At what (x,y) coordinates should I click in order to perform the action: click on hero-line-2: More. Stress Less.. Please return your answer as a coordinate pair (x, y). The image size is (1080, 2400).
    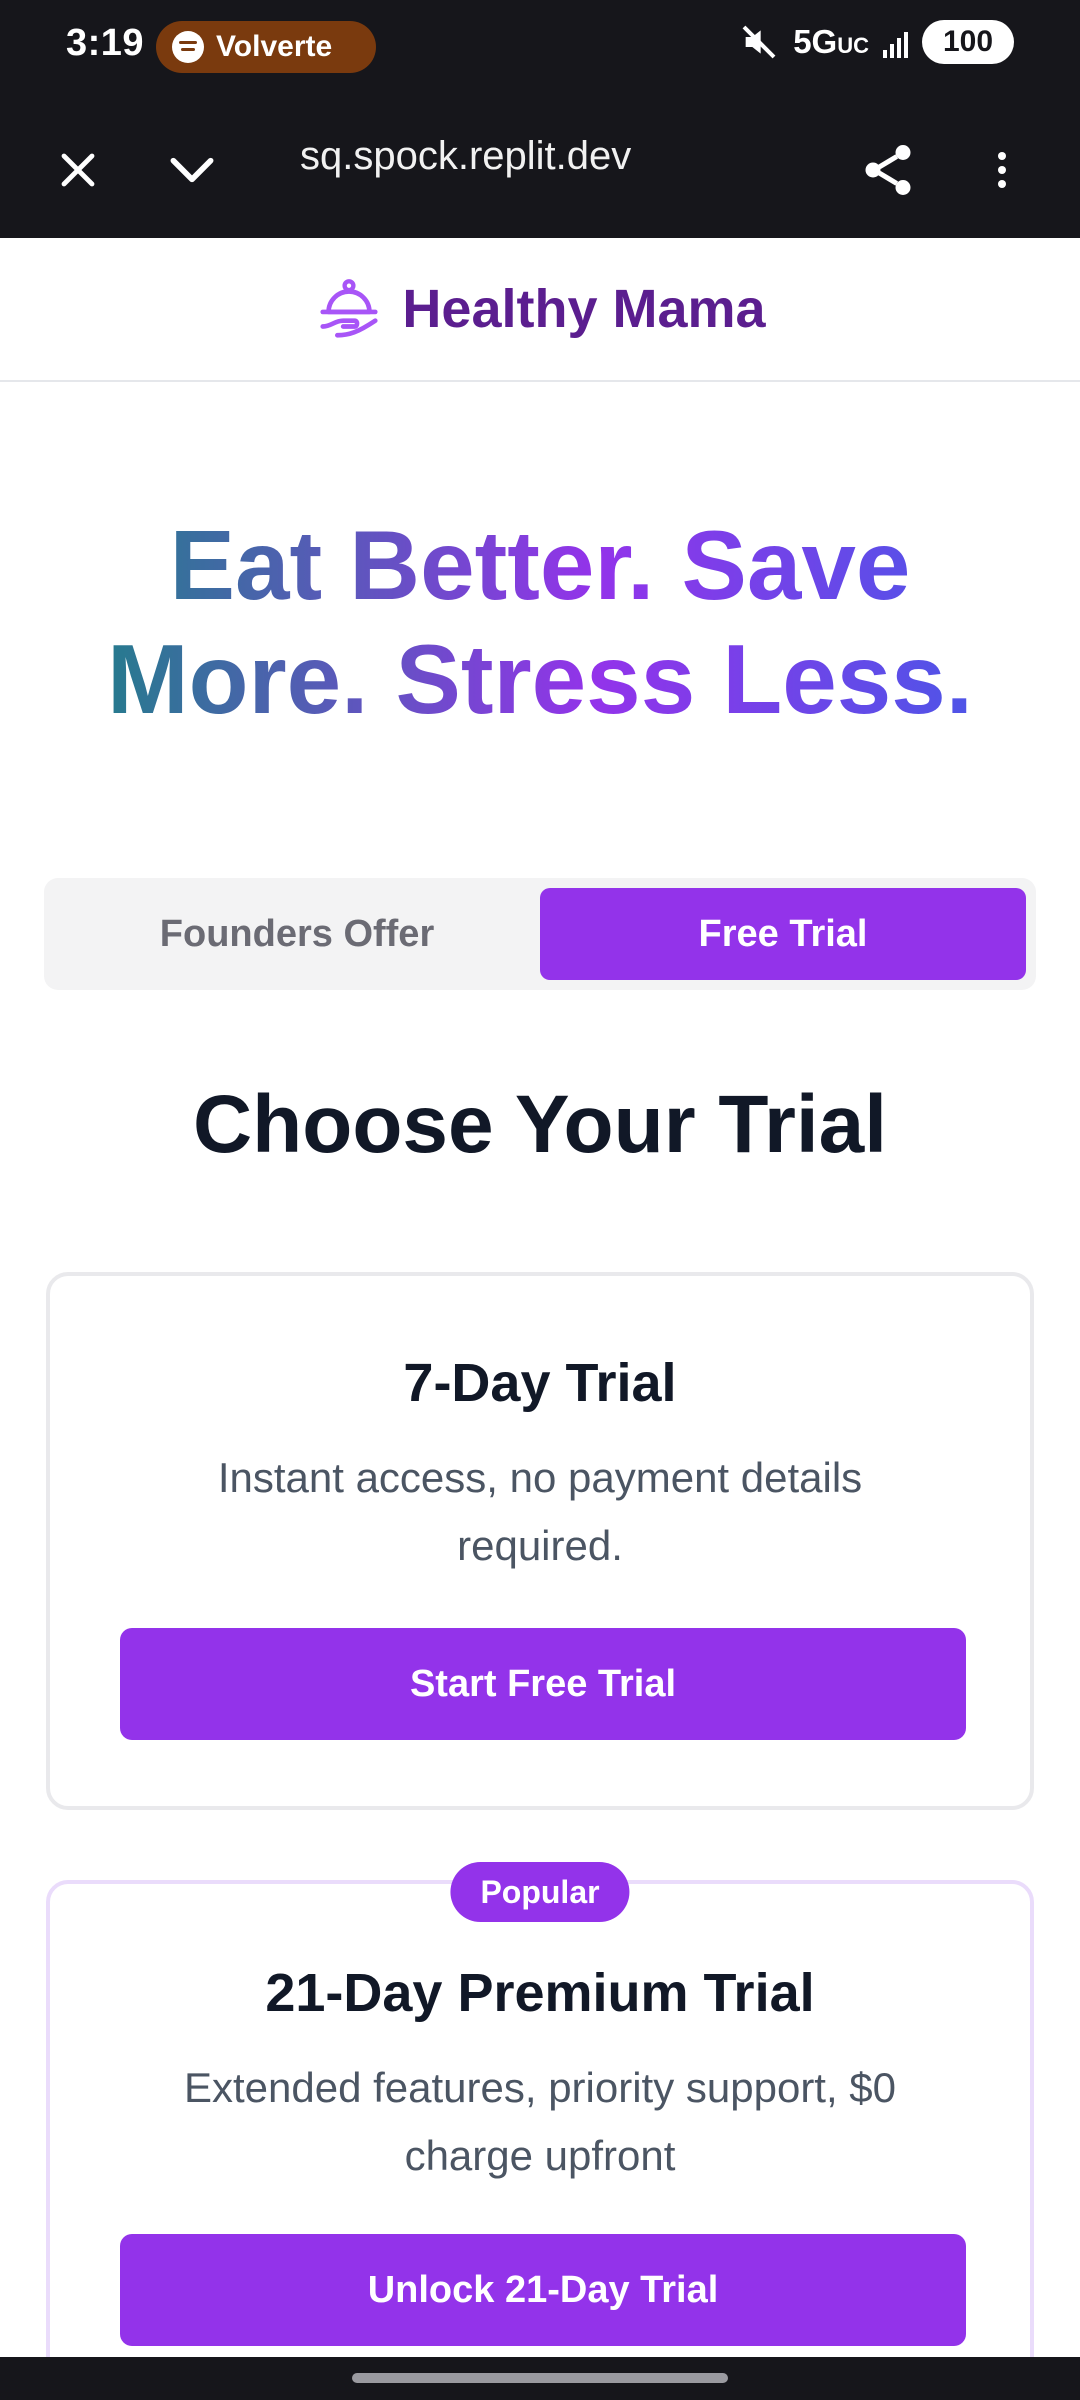
    Looking at the image, I should click on (540, 679).